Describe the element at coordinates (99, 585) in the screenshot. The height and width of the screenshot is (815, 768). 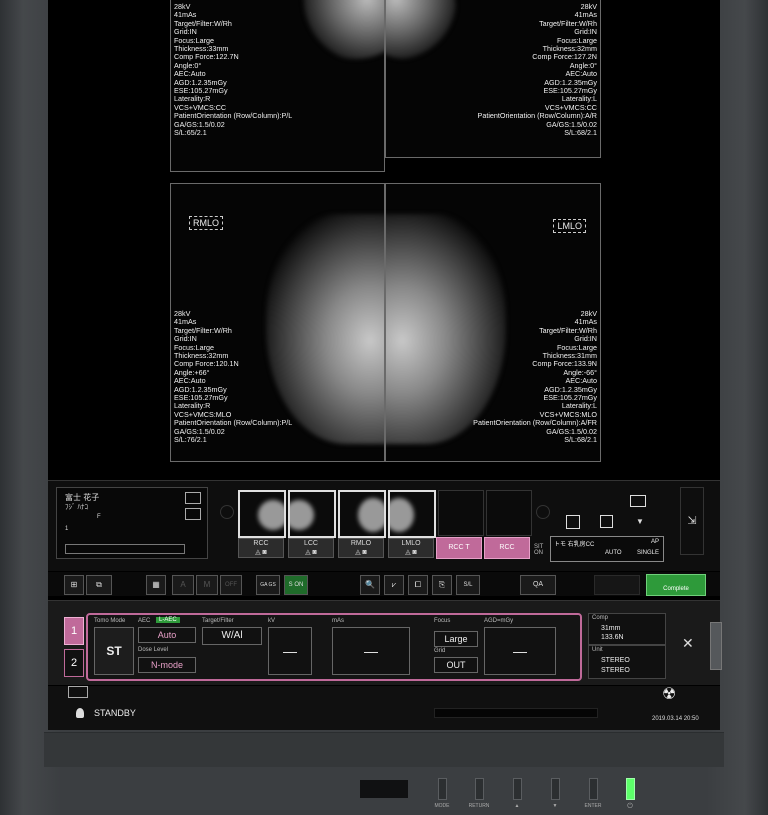
I see `compare-icon: ⧉` at that location.